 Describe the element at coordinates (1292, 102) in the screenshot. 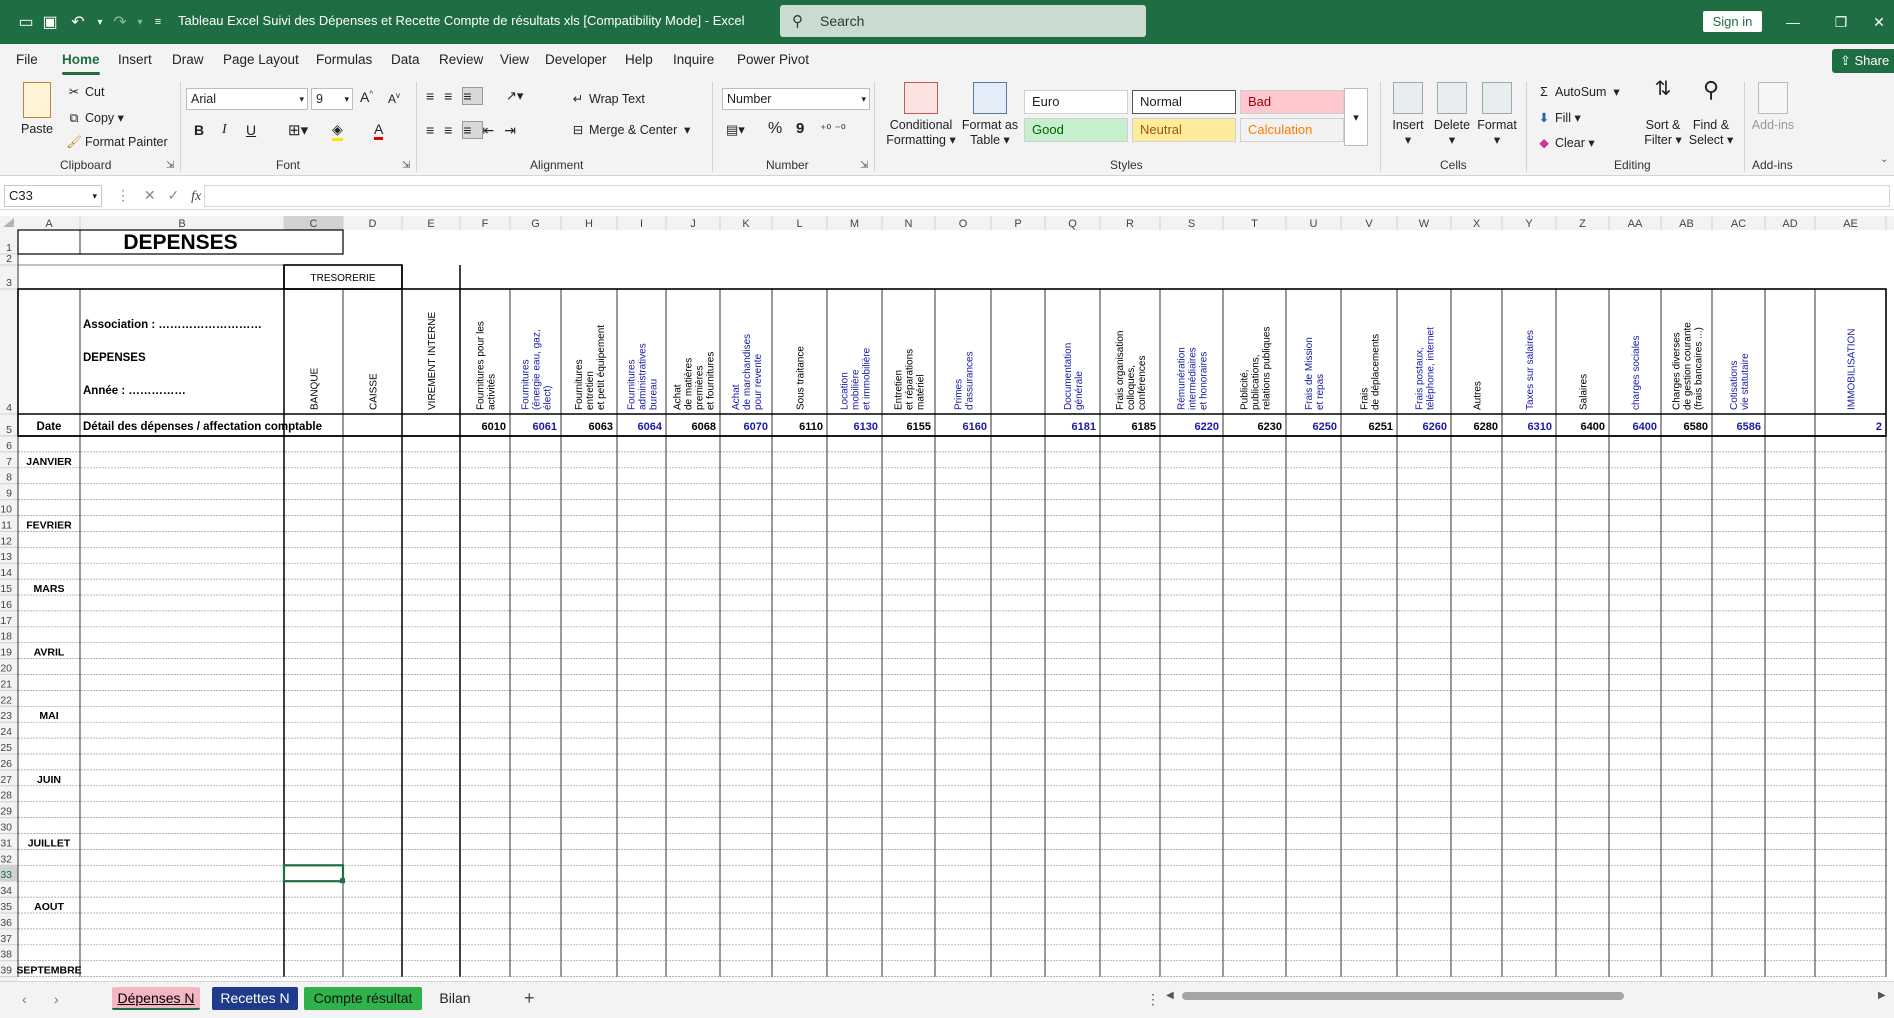

I see `cell-style-bad: Bad` at that location.